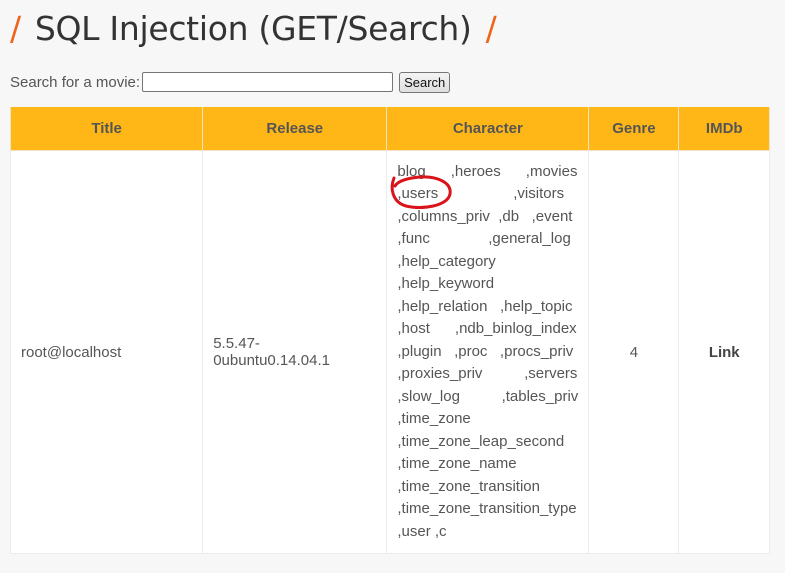 This screenshot has width=785, height=573. I want to click on table-header-row: Title Release Character Genre IMDb, so click(389, 129).